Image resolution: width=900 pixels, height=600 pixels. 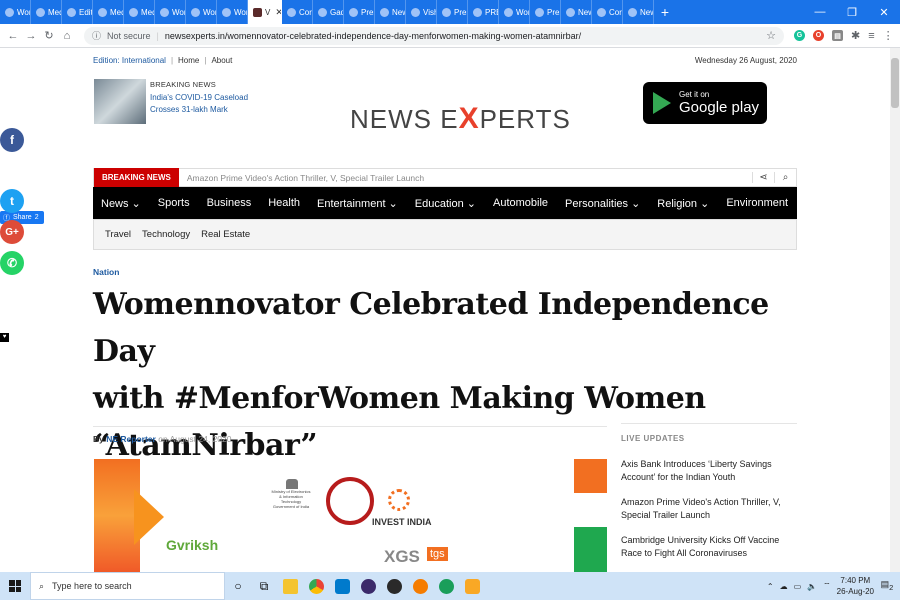 I want to click on nav-item: More ⌄, so click(x=823, y=203).